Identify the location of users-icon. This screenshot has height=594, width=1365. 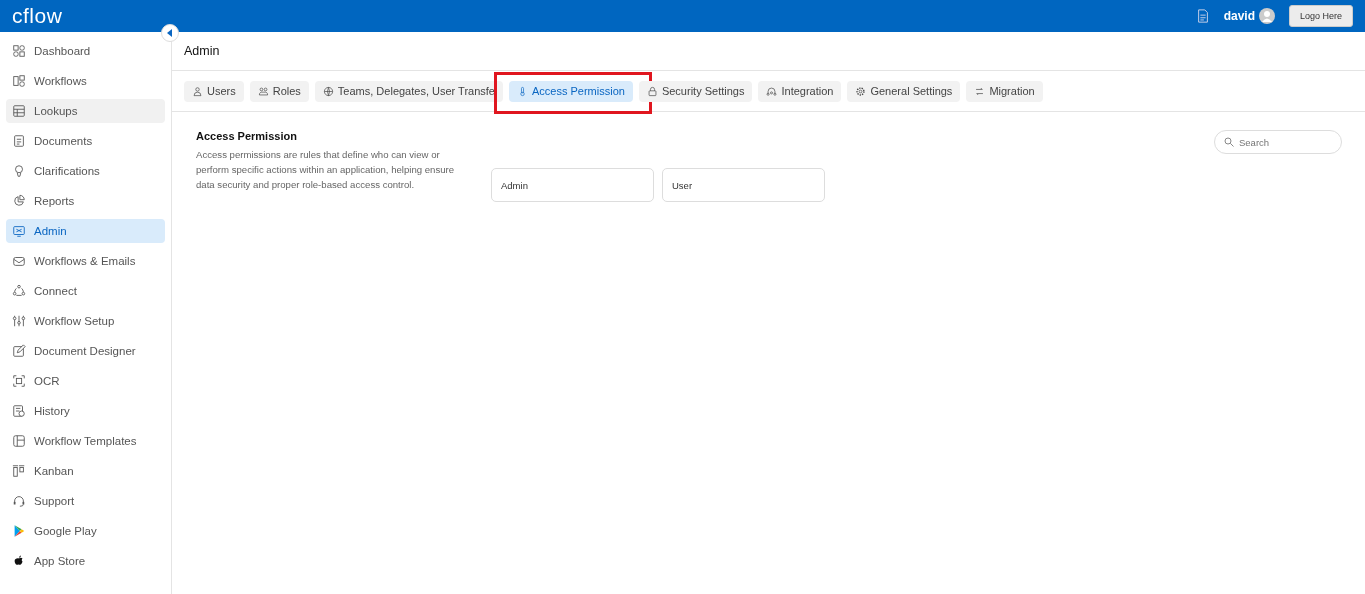
(263, 91).